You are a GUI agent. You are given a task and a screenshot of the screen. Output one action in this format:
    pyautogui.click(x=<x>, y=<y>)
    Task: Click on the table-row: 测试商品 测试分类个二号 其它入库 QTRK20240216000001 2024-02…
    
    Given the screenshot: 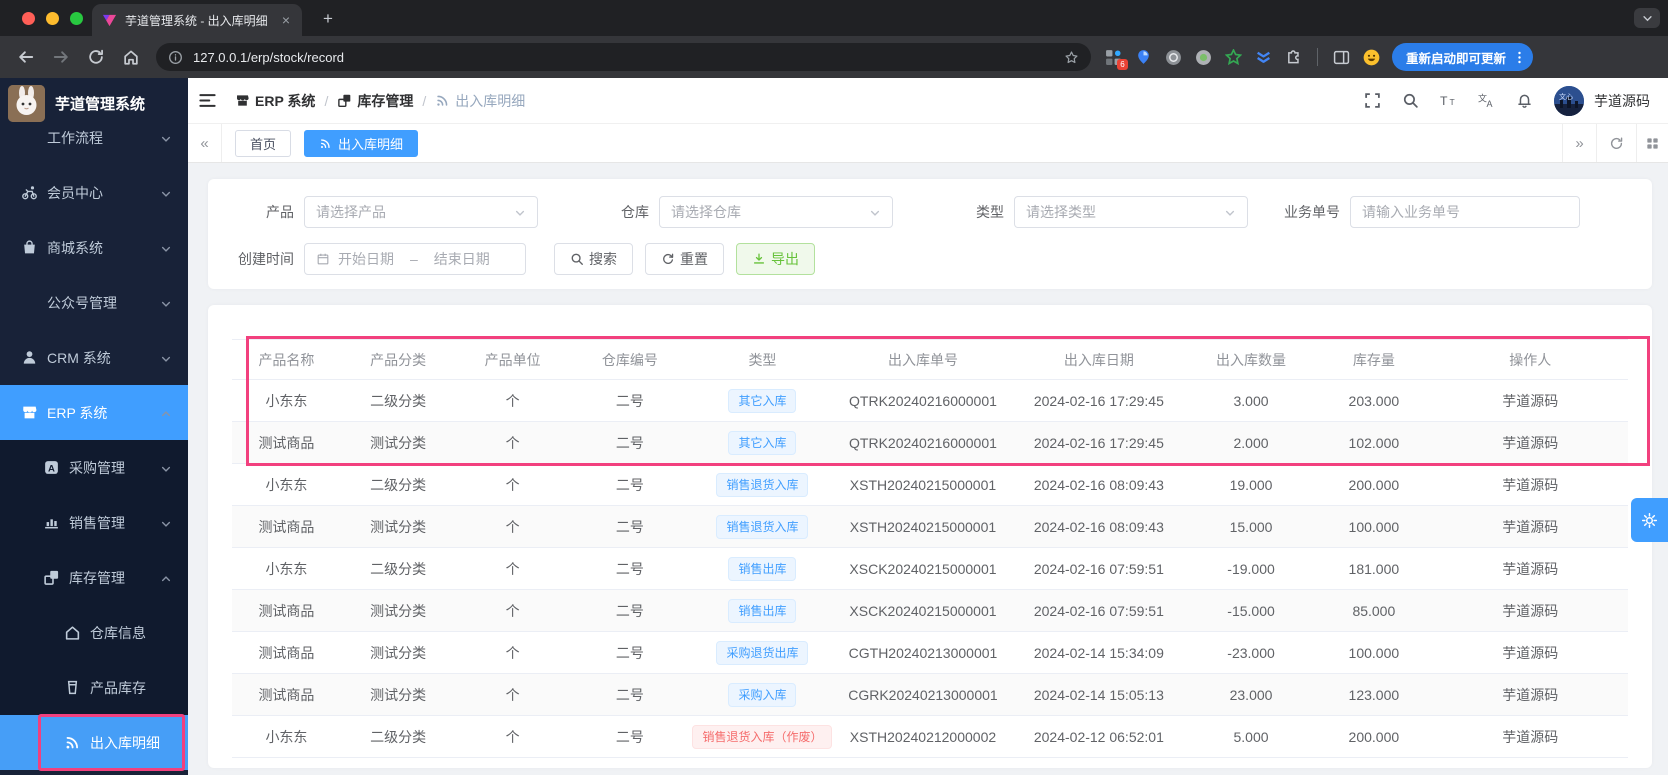 What is the action you would take?
    pyautogui.click(x=930, y=442)
    